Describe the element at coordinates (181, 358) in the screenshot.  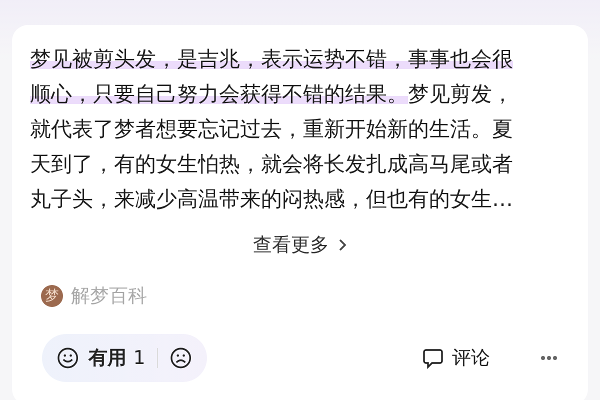
I see `frown-icon` at that location.